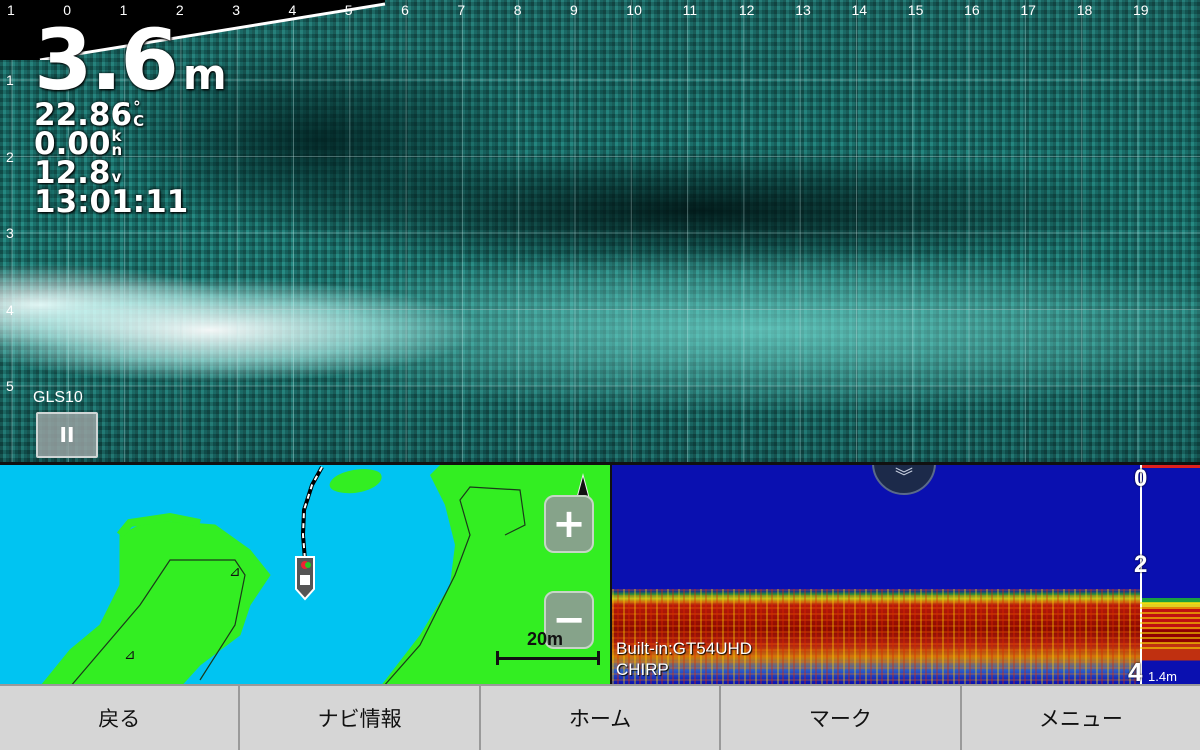 Image resolution: width=1200 pixels, height=750 pixels. Describe the element at coordinates (348, 10) in the screenshot. I see `range-tick-label: 5` at that location.